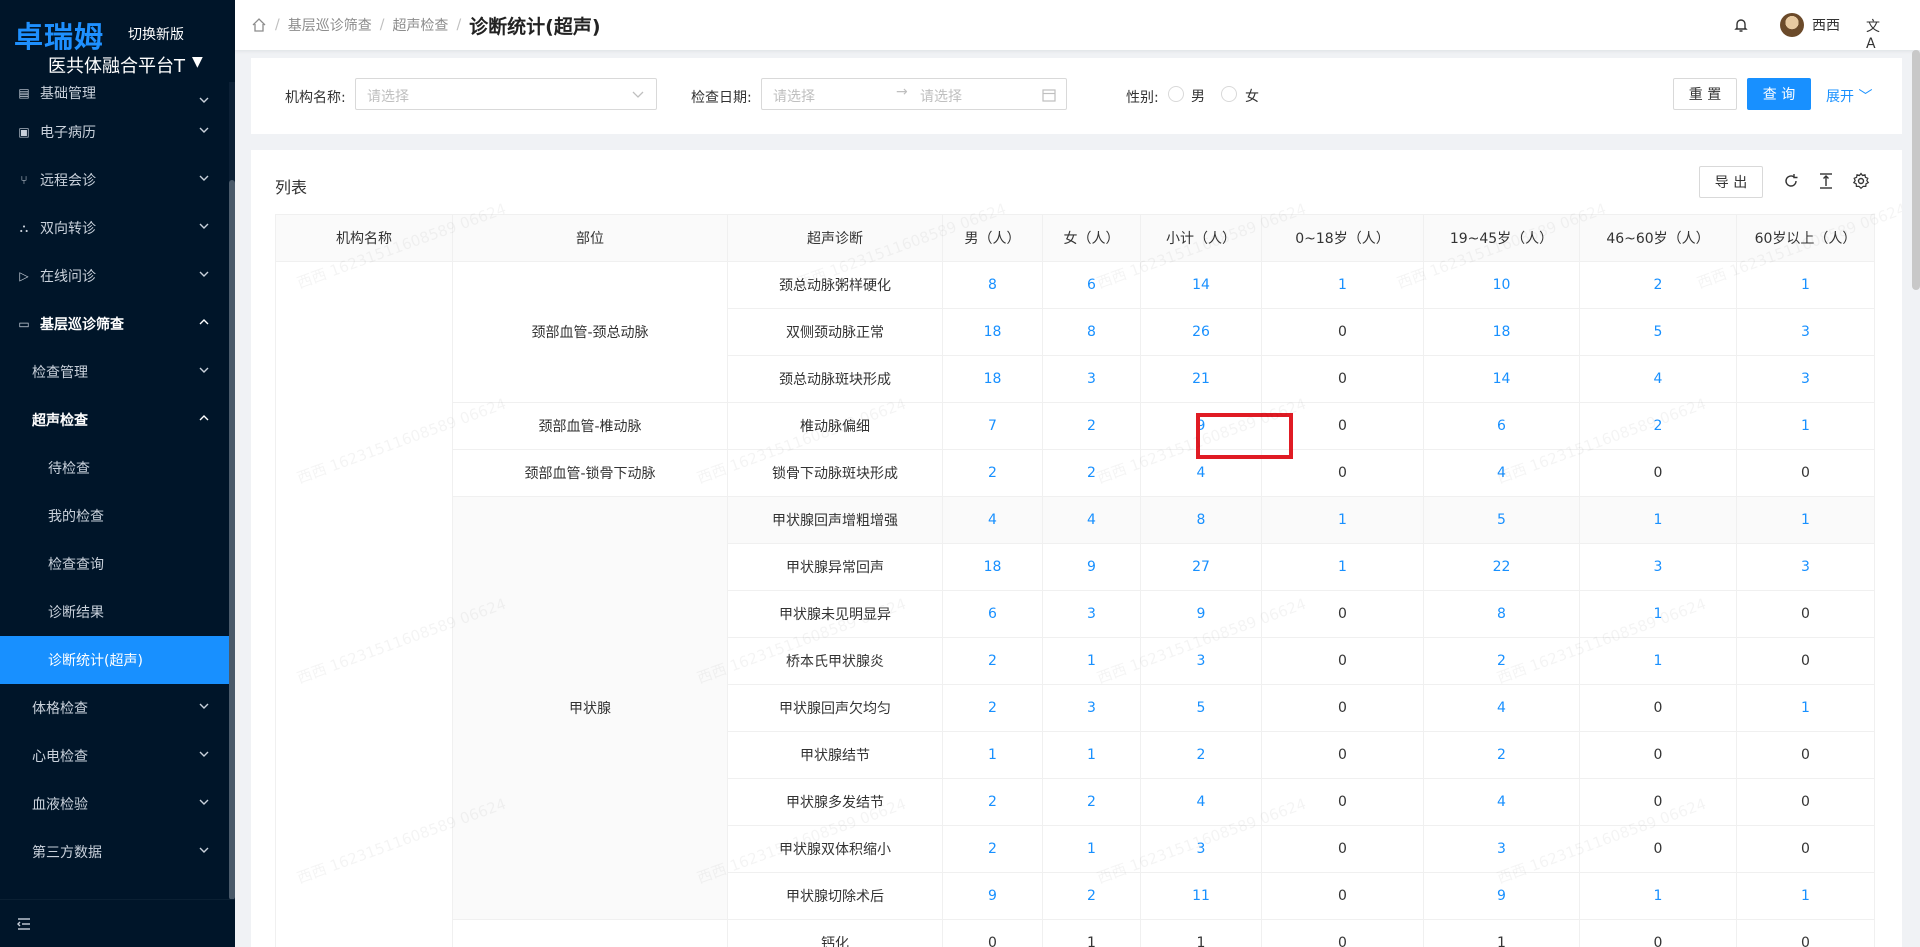 The image size is (1920, 947). I want to click on translate-icon: 文A, so click(1875, 34).